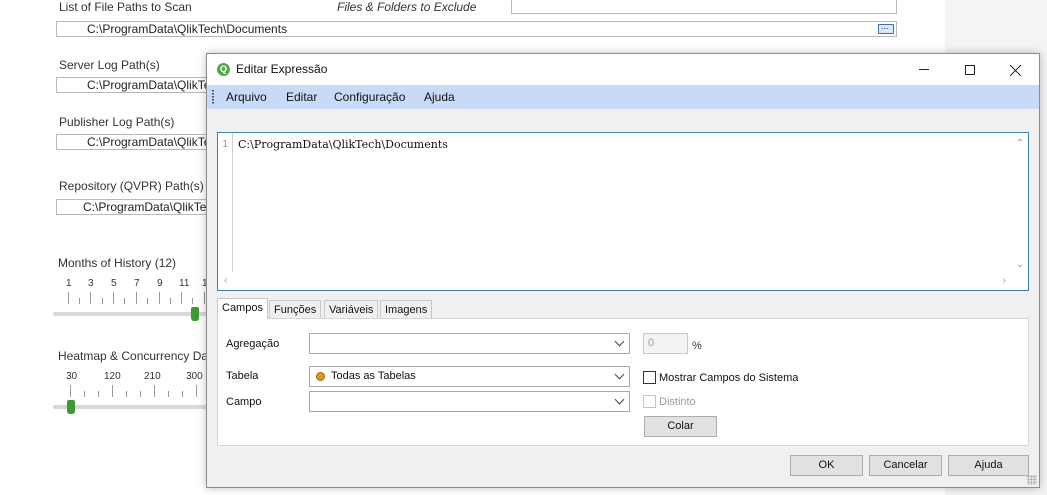 The width and height of the screenshot is (1047, 495). Describe the element at coordinates (886, 28) in the screenshot. I see `browse-button` at that location.